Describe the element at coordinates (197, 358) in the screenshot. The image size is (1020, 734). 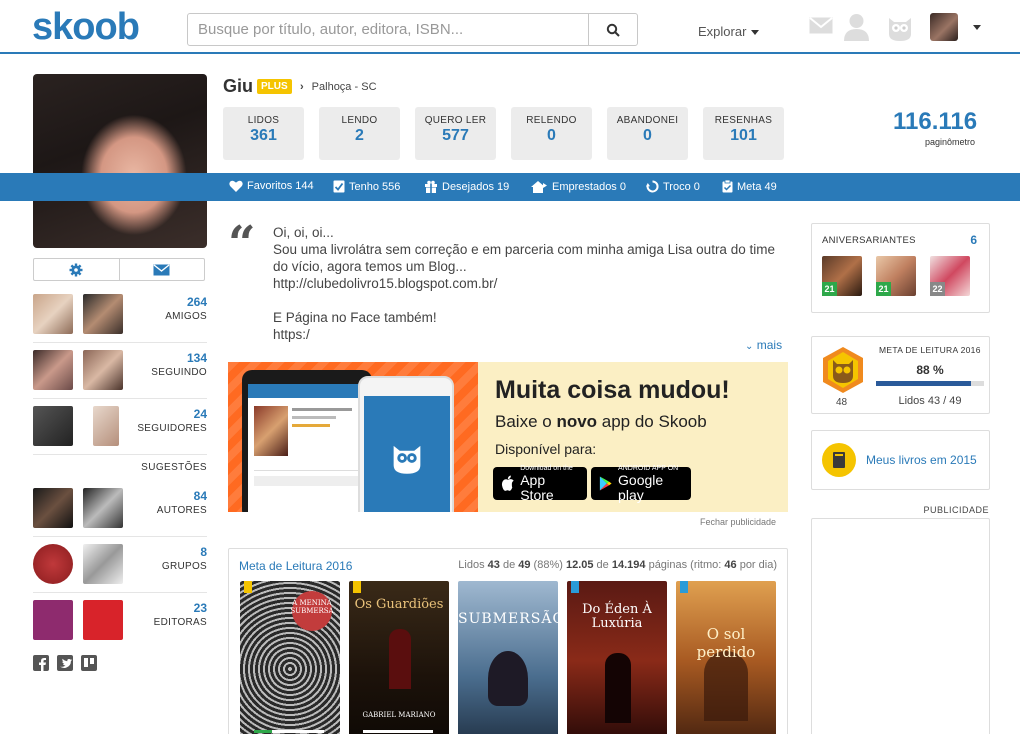
I see `seguindo-count: 134` at that location.